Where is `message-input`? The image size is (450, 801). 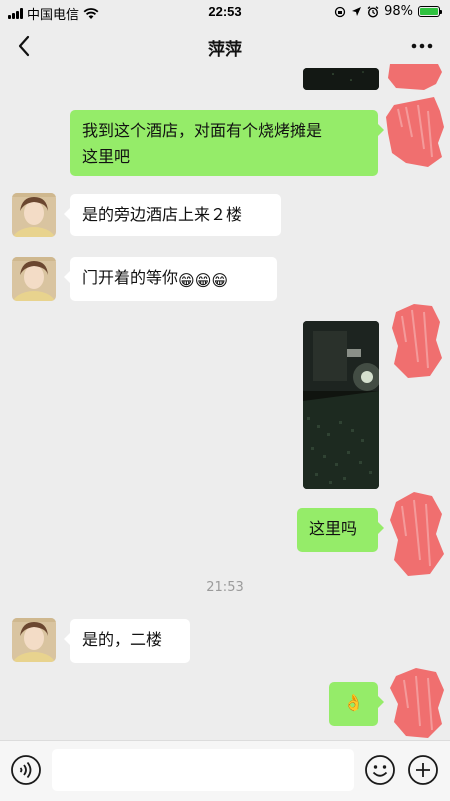 message-input is located at coordinates (203, 770).